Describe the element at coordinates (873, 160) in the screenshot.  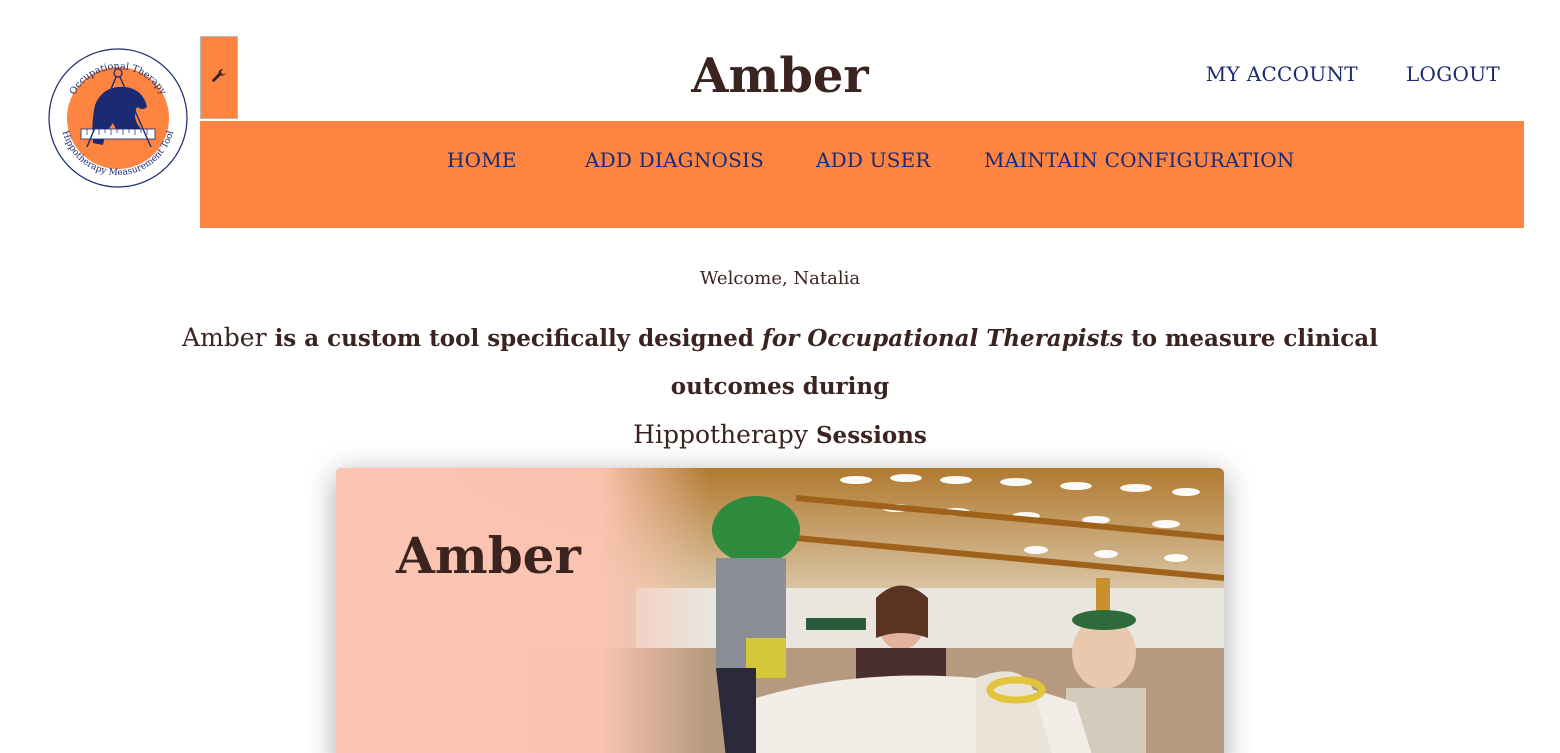
I see `nav-add-user: ADD USER` at that location.